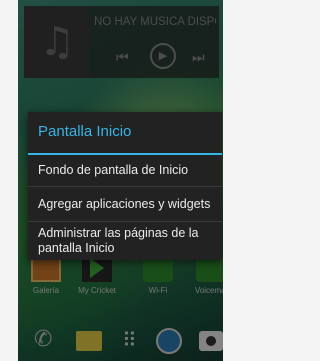 The height and width of the screenshot is (361, 320). I want to click on menu-item-label: Agregar aplicaciones y widgets, so click(124, 203).